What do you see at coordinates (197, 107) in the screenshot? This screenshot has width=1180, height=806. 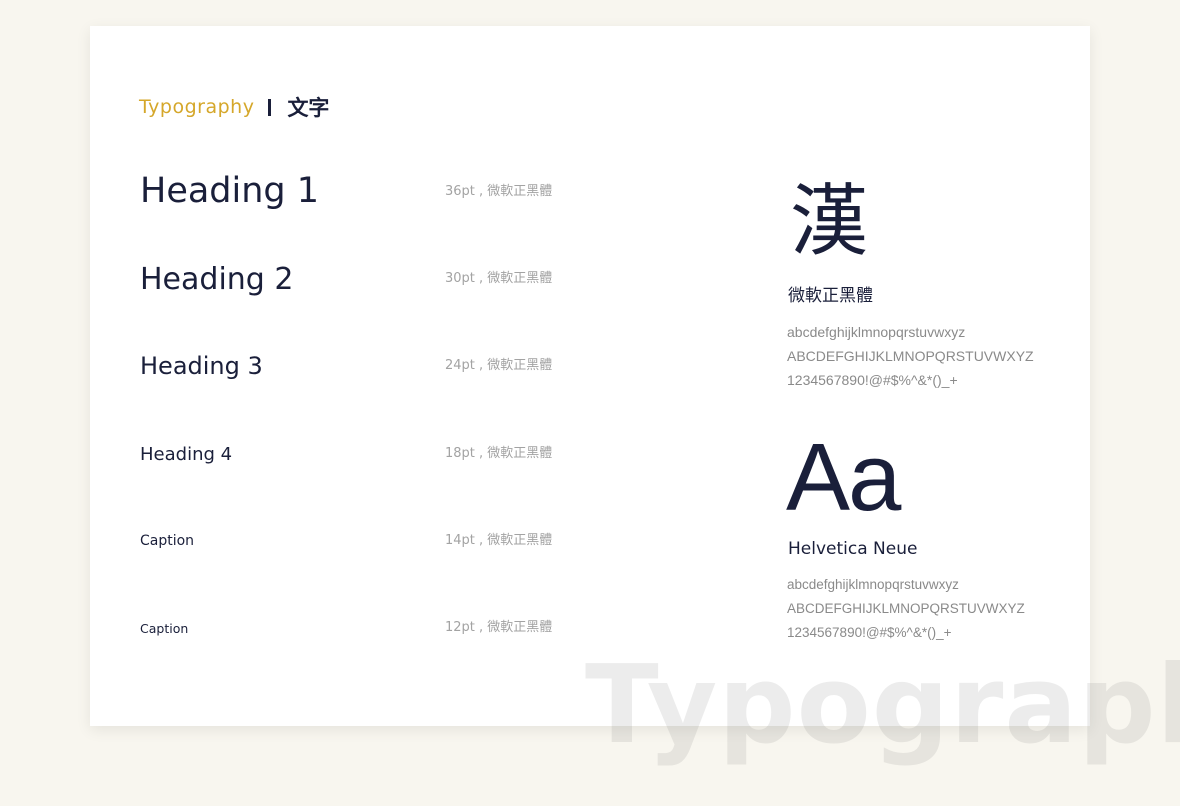 I see `section-title-en: Typography` at bounding box center [197, 107].